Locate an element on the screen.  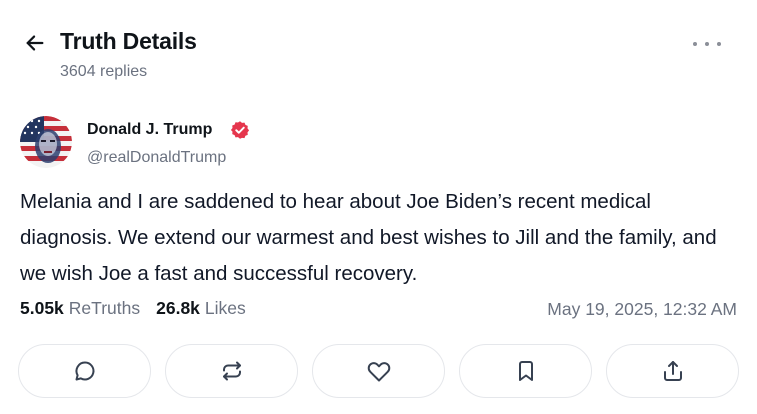
heart-icon is located at coordinates (378, 372).